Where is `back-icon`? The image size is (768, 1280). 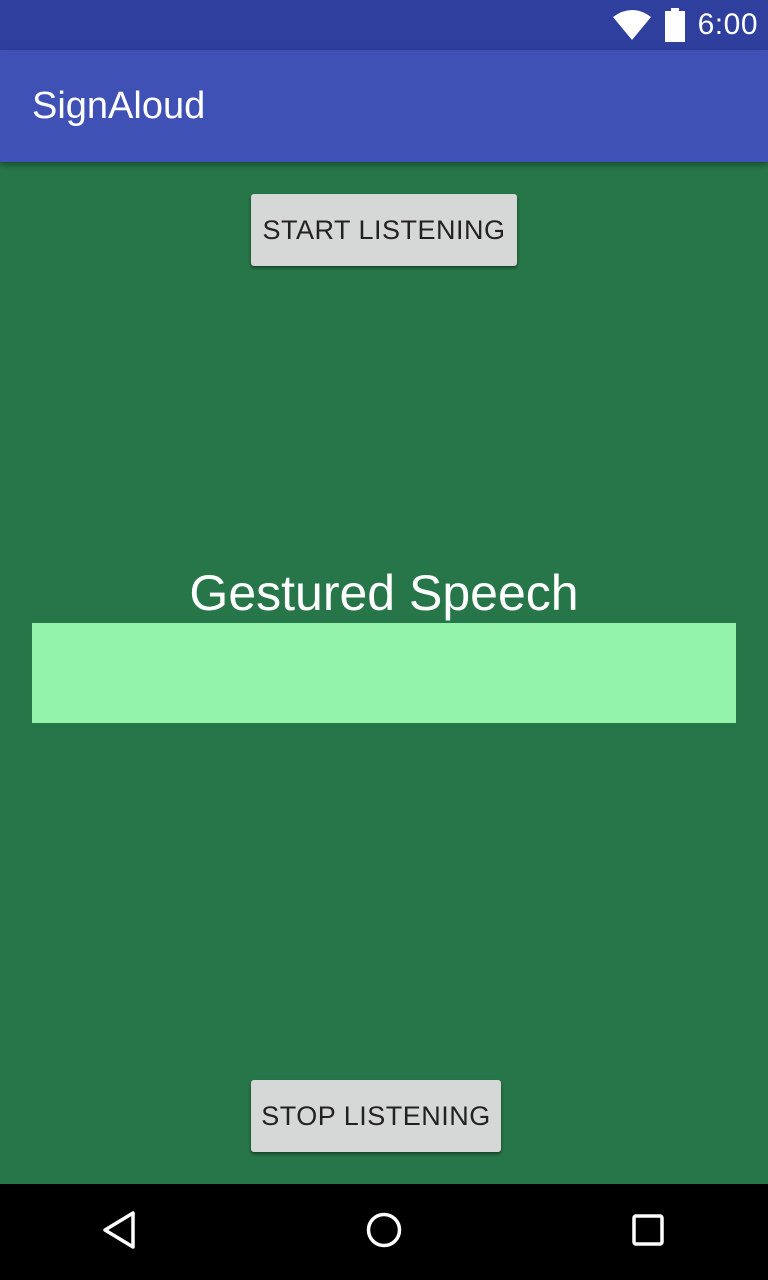
back-icon is located at coordinates (120, 1232).